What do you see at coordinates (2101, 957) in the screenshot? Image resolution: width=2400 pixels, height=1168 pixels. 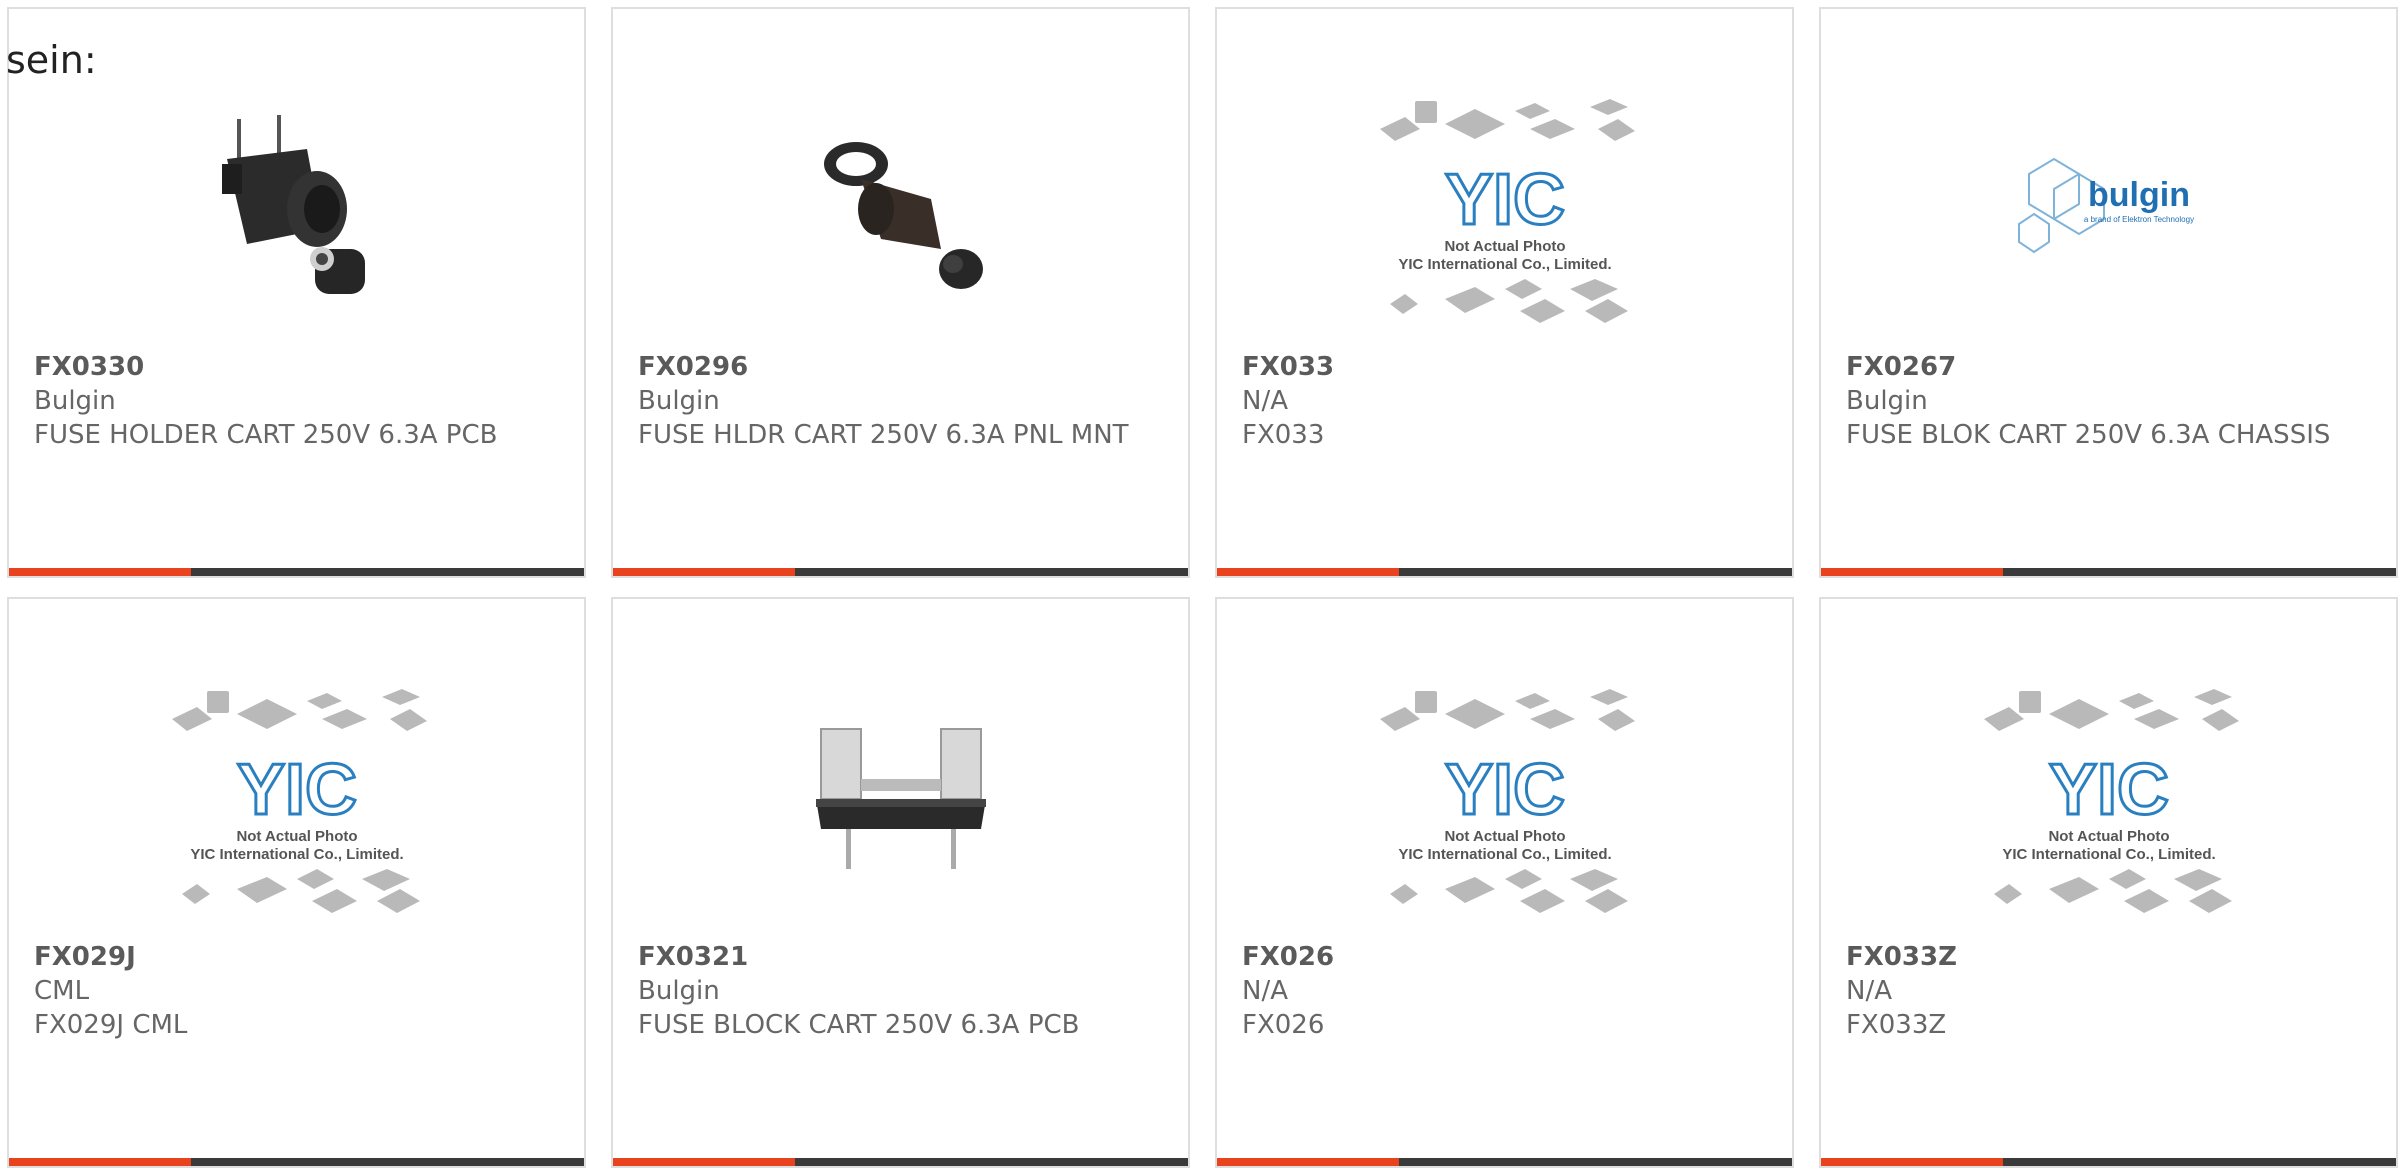 I see `part-number: FX033Z` at bounding box center [2101, 957].